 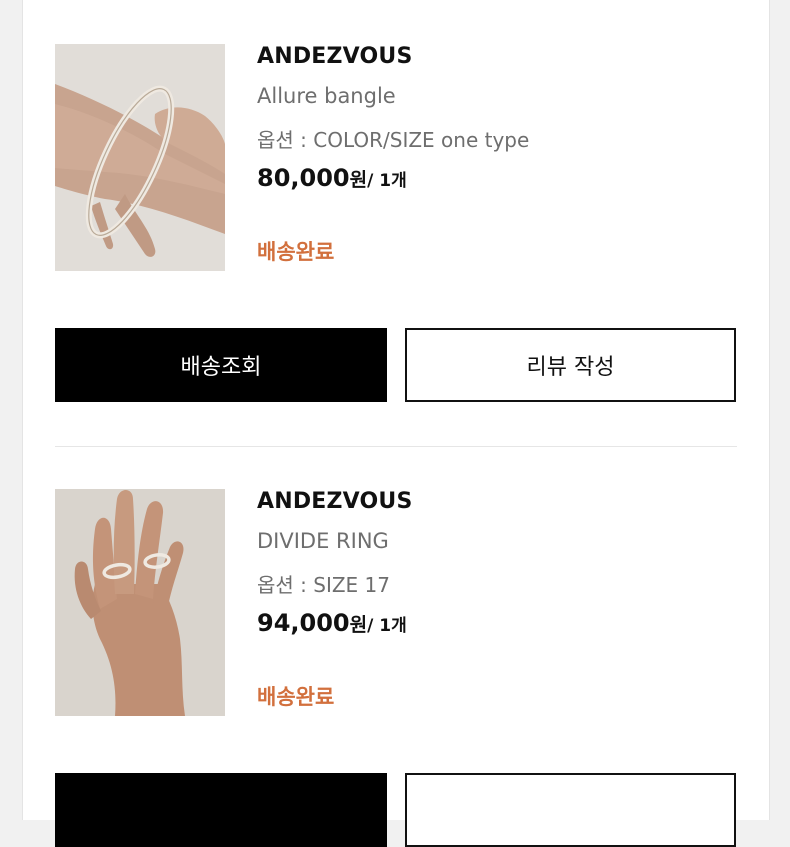 What do you see at coordinates (303, 623) in the screenshot?
I see `price-value: 94,000` at bounding box center [303, 623].